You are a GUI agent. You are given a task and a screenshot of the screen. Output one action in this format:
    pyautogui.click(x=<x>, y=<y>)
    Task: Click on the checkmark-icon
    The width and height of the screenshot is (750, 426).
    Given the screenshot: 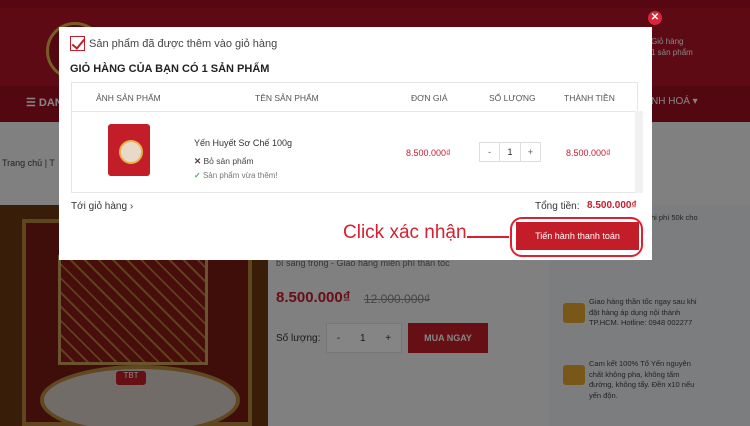 What is the action you would take?
    pyautogui.click(x=77, y=43)
    